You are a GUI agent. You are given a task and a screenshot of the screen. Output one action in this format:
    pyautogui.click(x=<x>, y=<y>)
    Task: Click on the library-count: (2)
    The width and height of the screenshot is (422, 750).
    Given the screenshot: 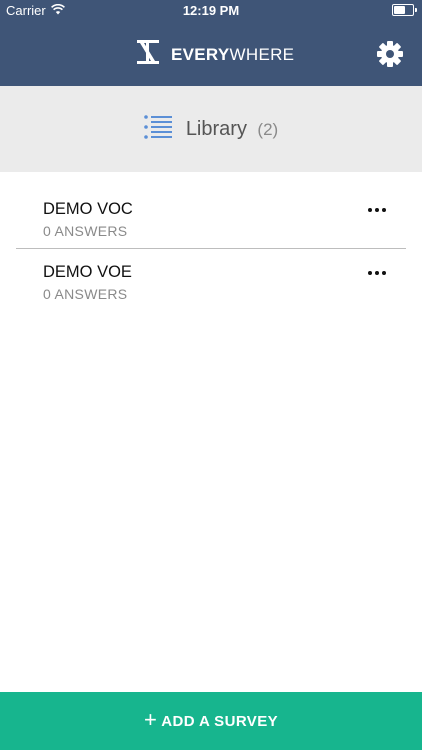 What is the action you would take?
    pyautogui.click(x=268, y=129)
    